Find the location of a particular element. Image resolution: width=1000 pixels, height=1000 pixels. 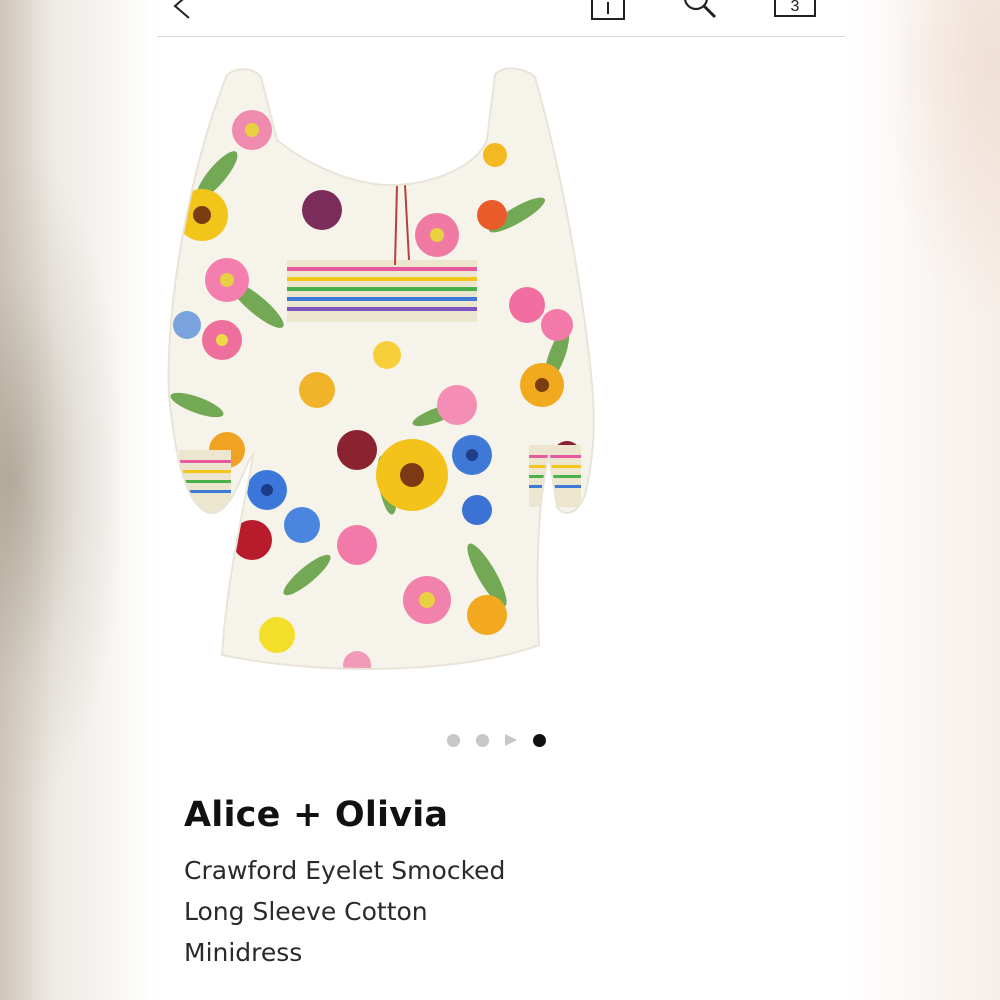

search-icon is located at coordinates (700, 9).